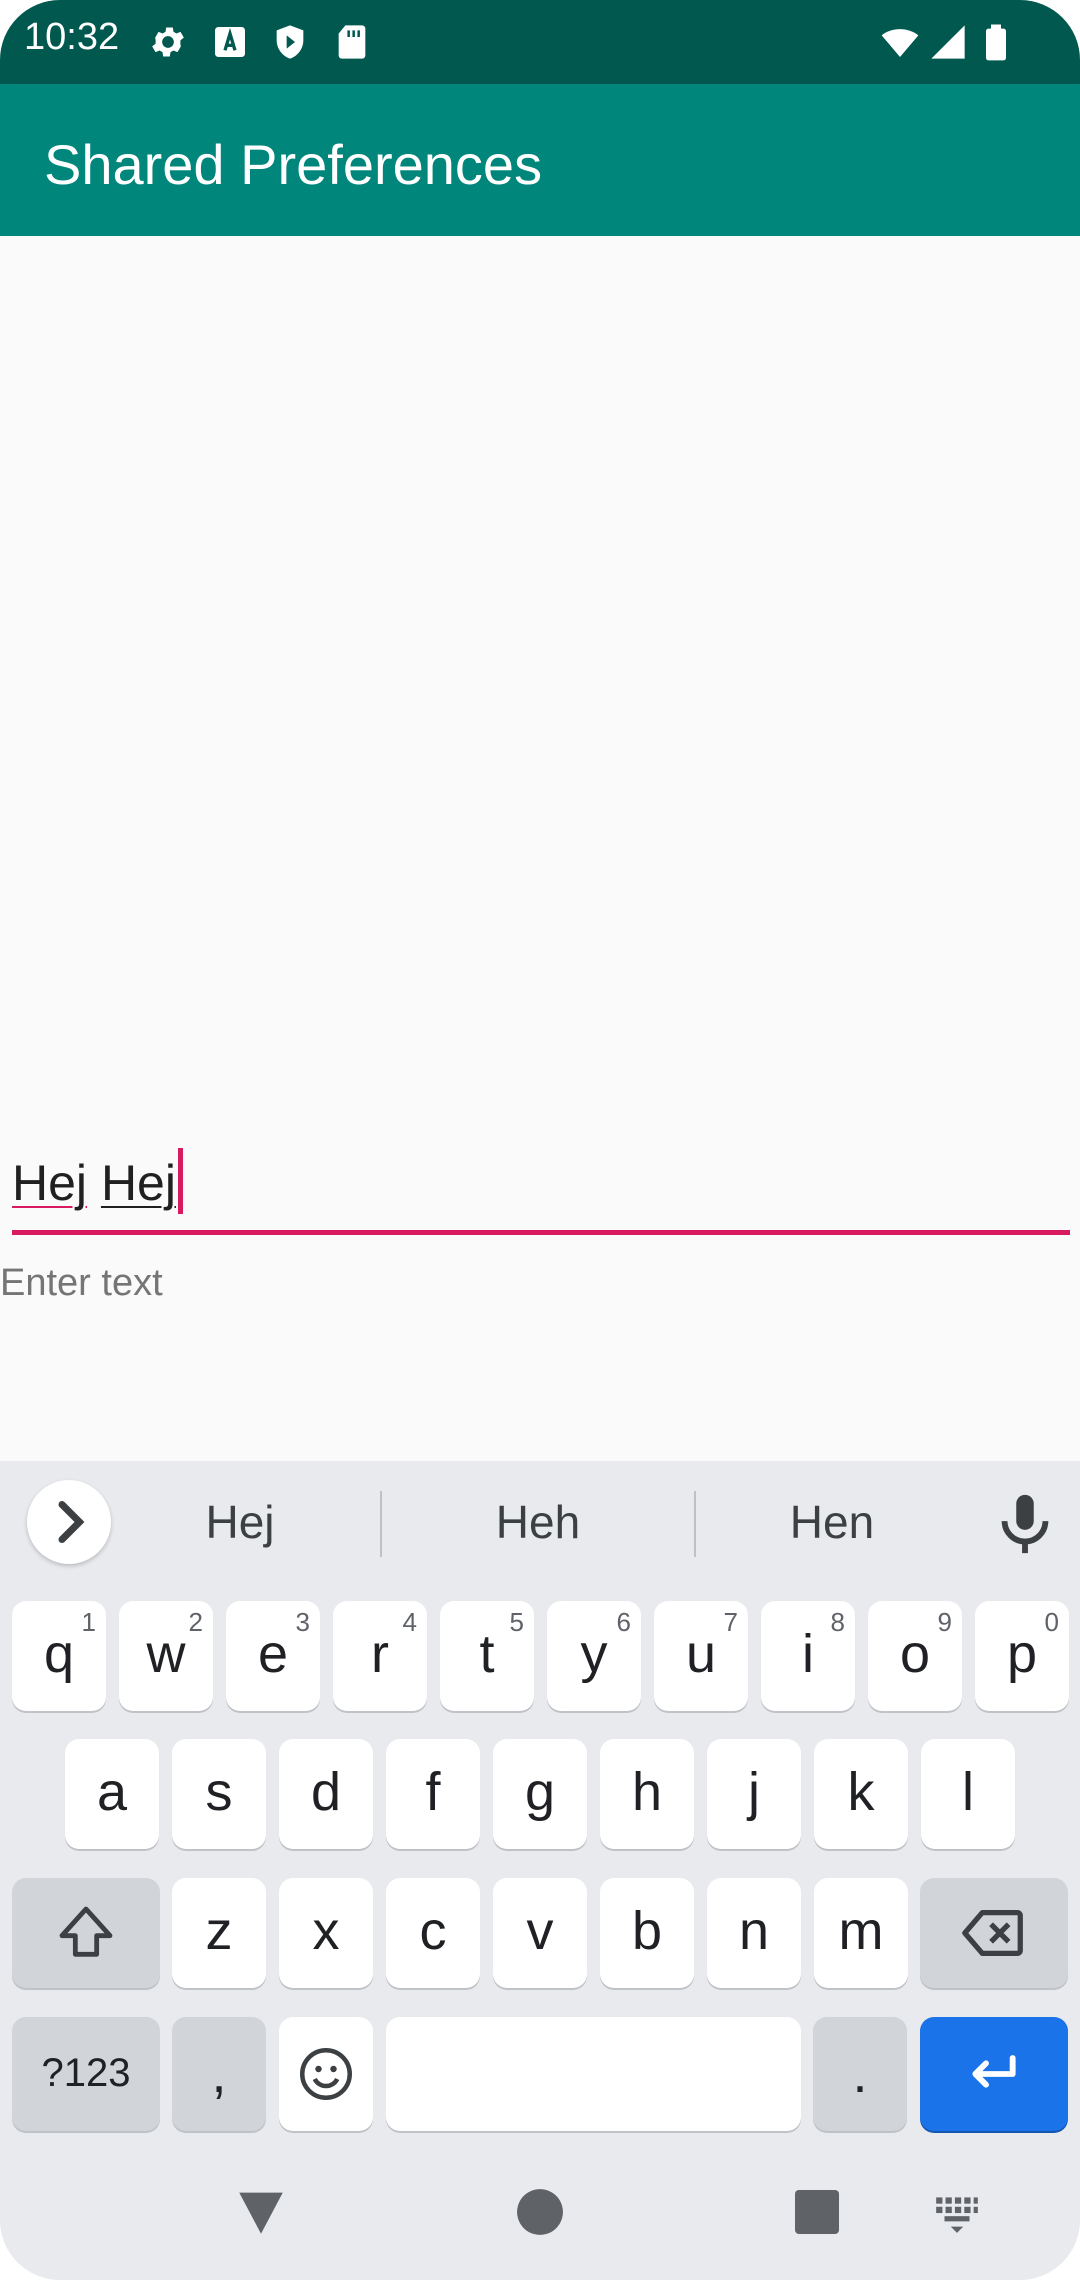 This screenshot has width=1080, height=2280. I want to click on period-key: ., so click(860, 2074).